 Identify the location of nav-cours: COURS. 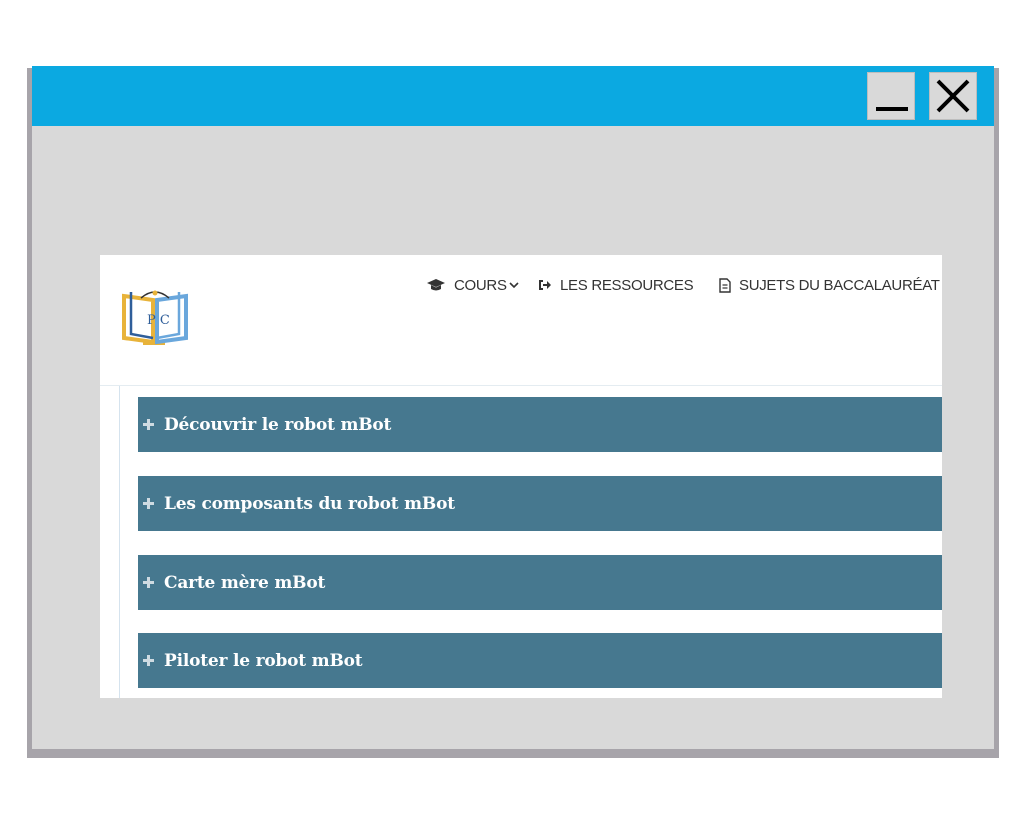
(472, 285).